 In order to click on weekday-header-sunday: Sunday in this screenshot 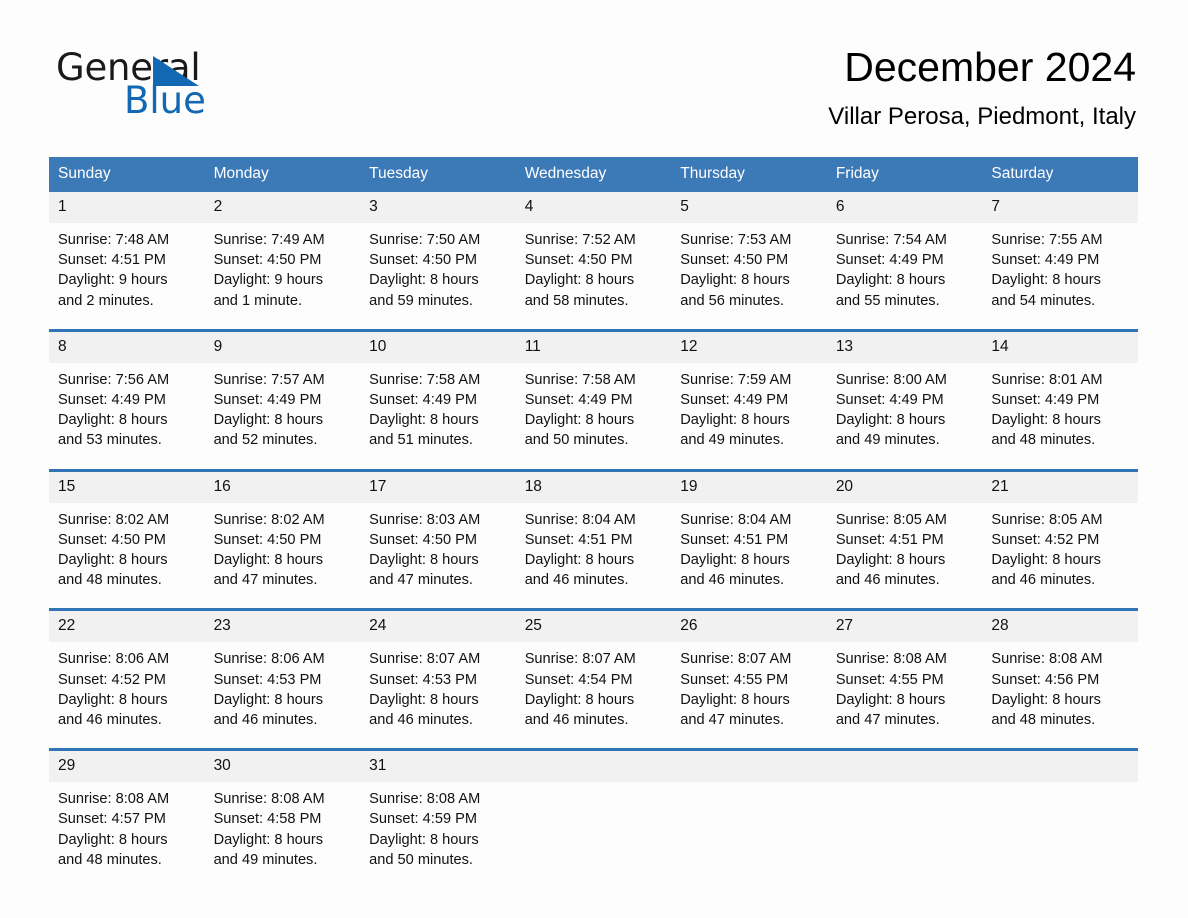, I will do `click(127, 174)`.